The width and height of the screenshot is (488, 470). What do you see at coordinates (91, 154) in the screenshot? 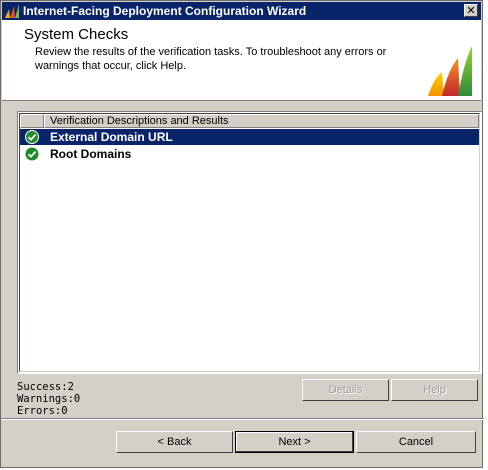
I see `list-item-label: Root Domains` at bounding box center [91, 154].